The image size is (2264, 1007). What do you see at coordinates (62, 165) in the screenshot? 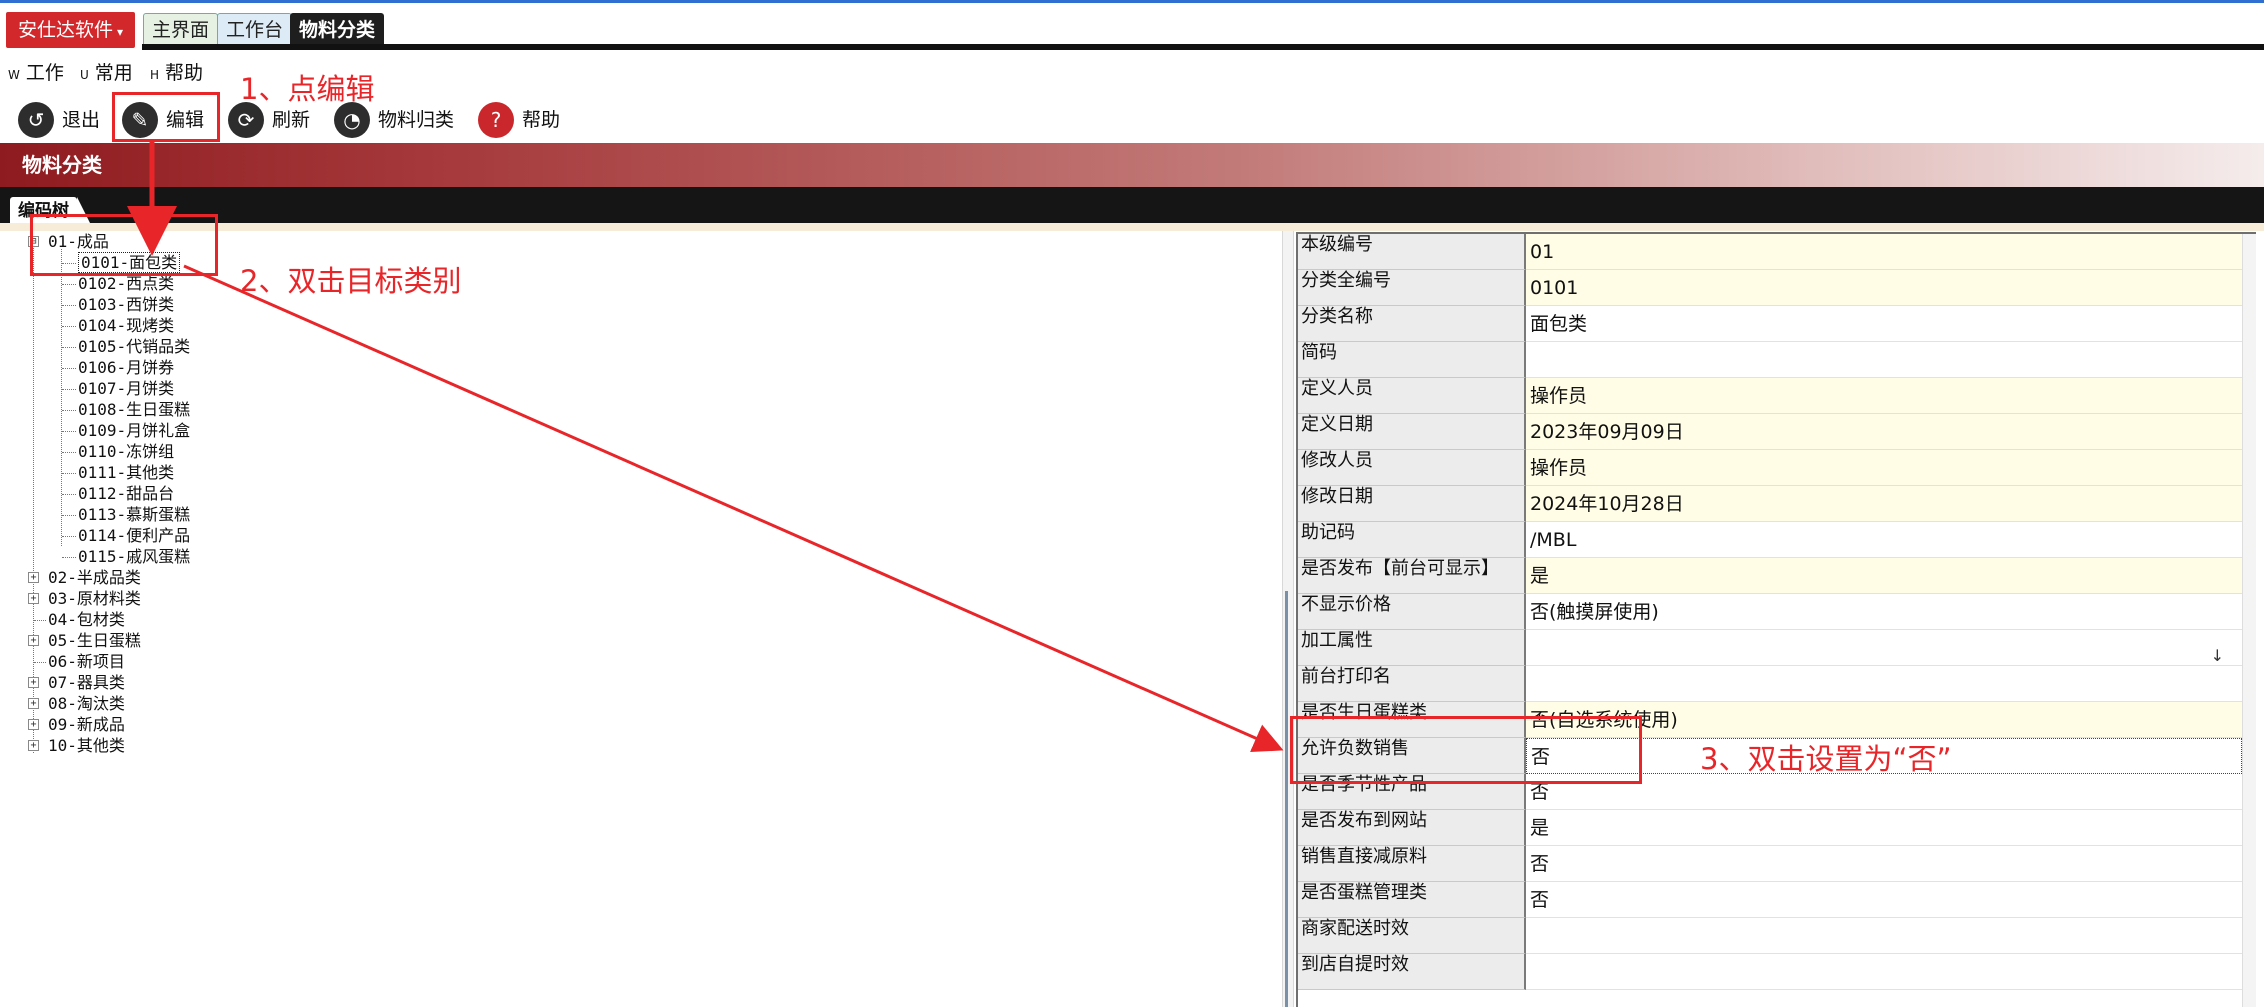
I see `page-title: 物料分类` at bounding box center [62, 165].